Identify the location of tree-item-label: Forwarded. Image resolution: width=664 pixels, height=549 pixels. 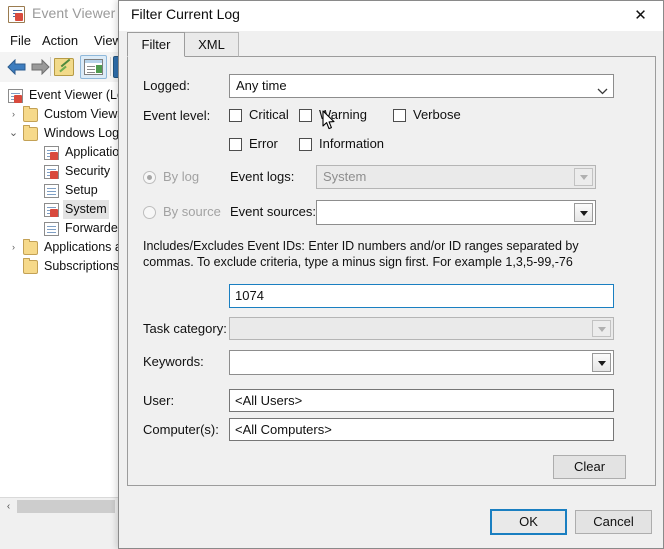
(93, 228).